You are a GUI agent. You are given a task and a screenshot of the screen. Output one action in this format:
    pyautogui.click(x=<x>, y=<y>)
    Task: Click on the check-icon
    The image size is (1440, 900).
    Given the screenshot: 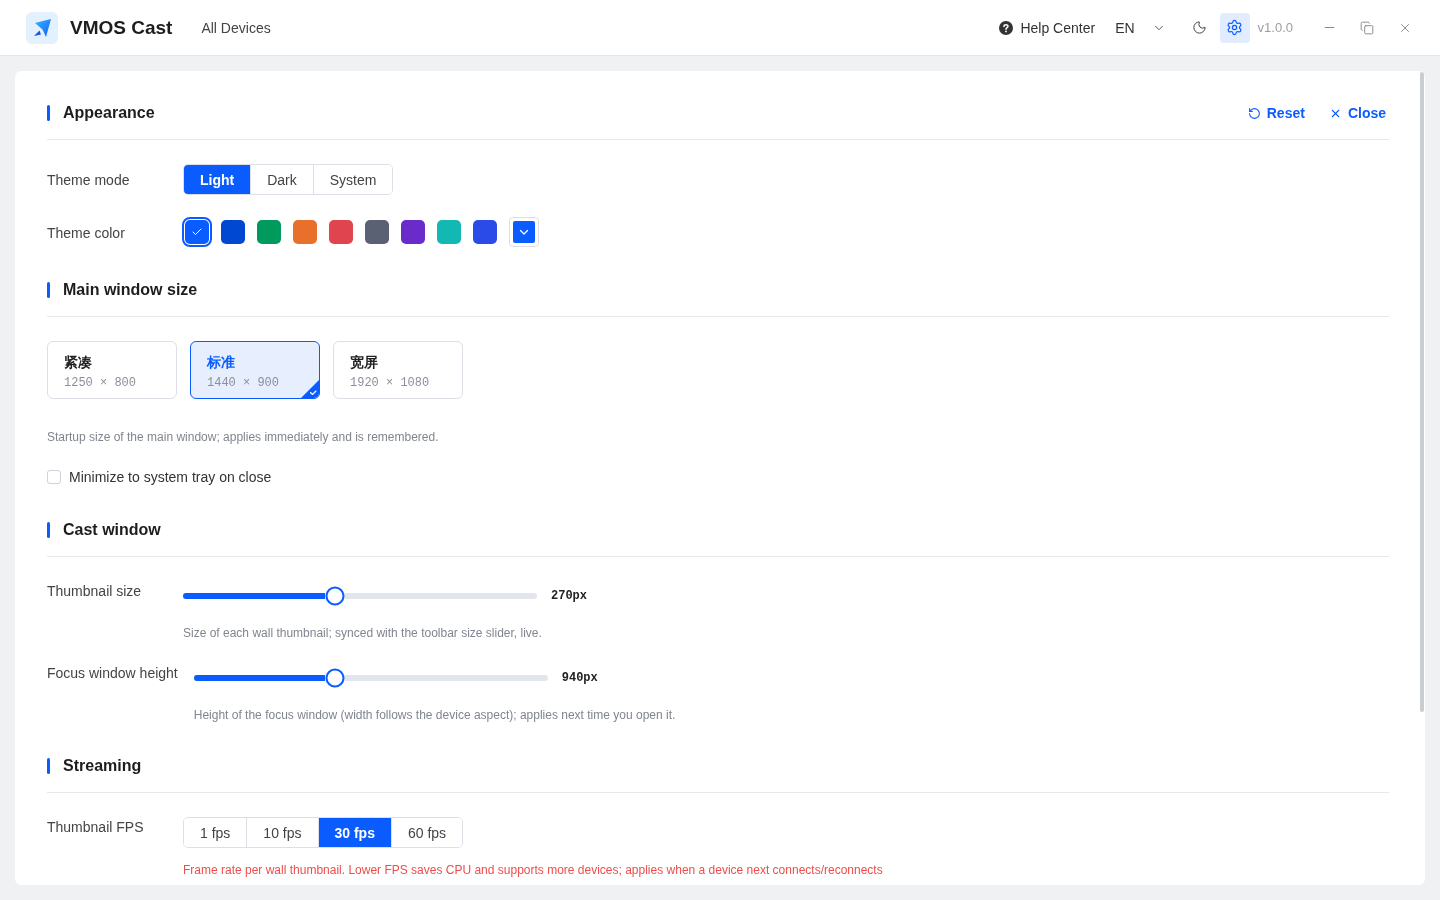 What is the action you would take?
    pyautogui.click(x=197, y=232)
    